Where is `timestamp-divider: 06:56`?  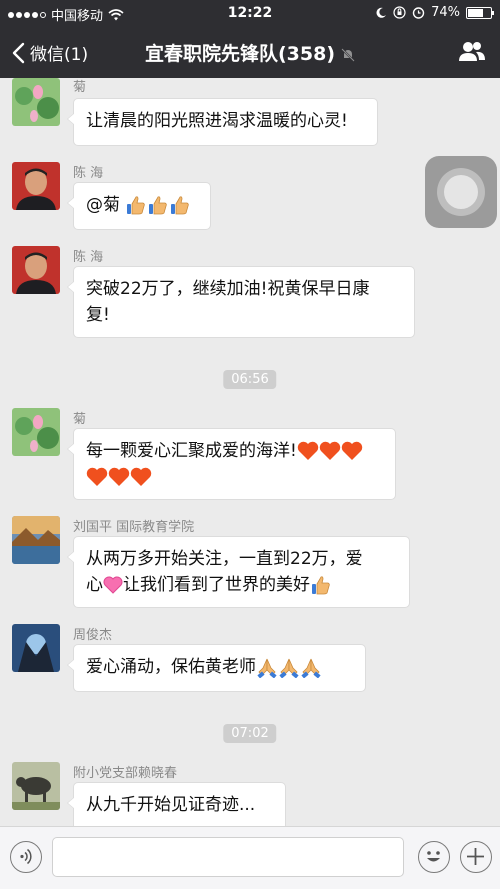 timestamp-divider: 06:56 is located at coordinates (250, 379).